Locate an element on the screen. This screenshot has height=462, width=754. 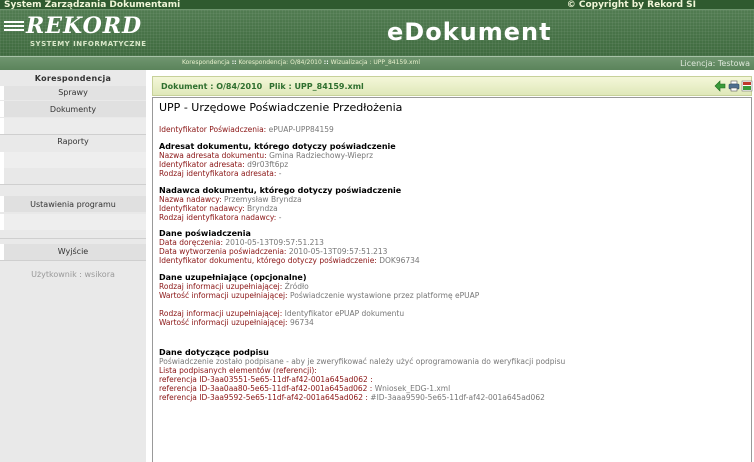
breadcrumb-item-document: Korespondencja: O/84/2010 is located at coordinates (280, 62).